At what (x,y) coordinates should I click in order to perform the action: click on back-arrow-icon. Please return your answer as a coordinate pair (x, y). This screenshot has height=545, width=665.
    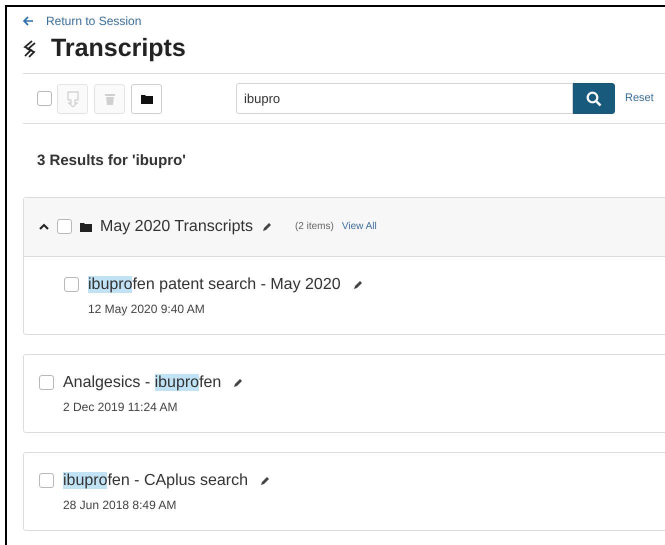
    Looking at the image, I should click on (28, 21).